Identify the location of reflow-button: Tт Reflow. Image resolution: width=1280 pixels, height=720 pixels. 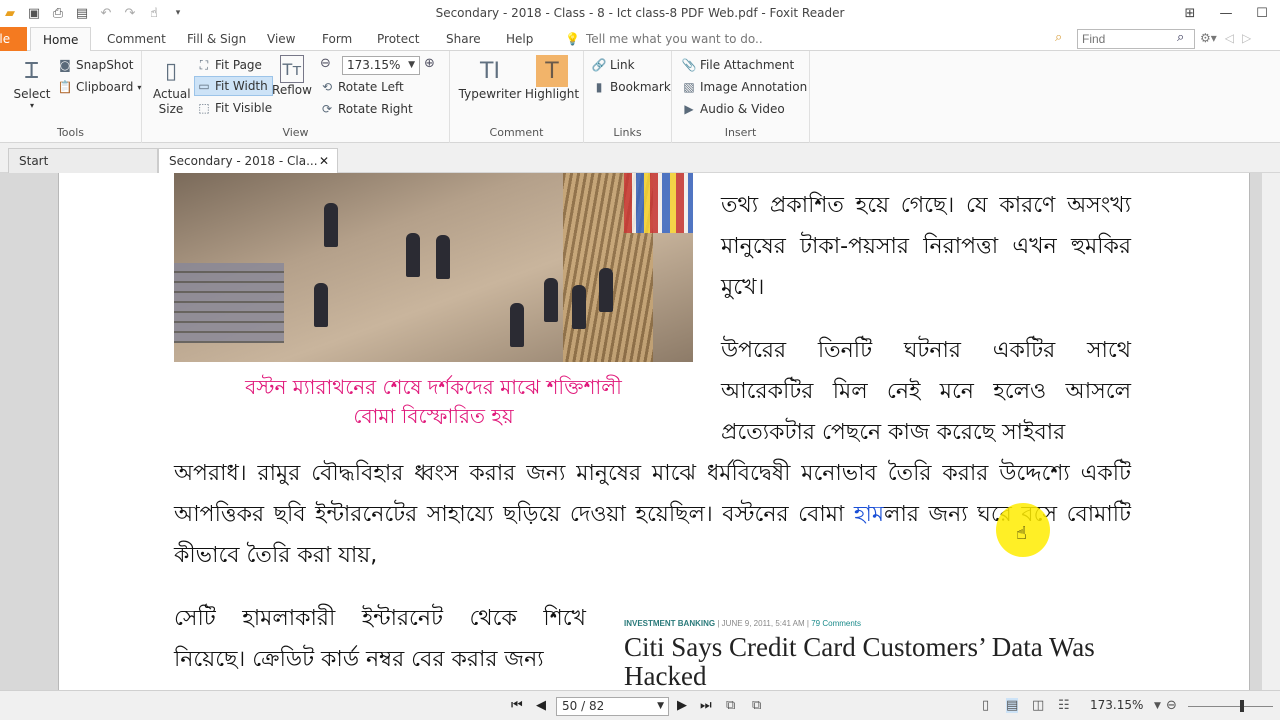
(292, 76).